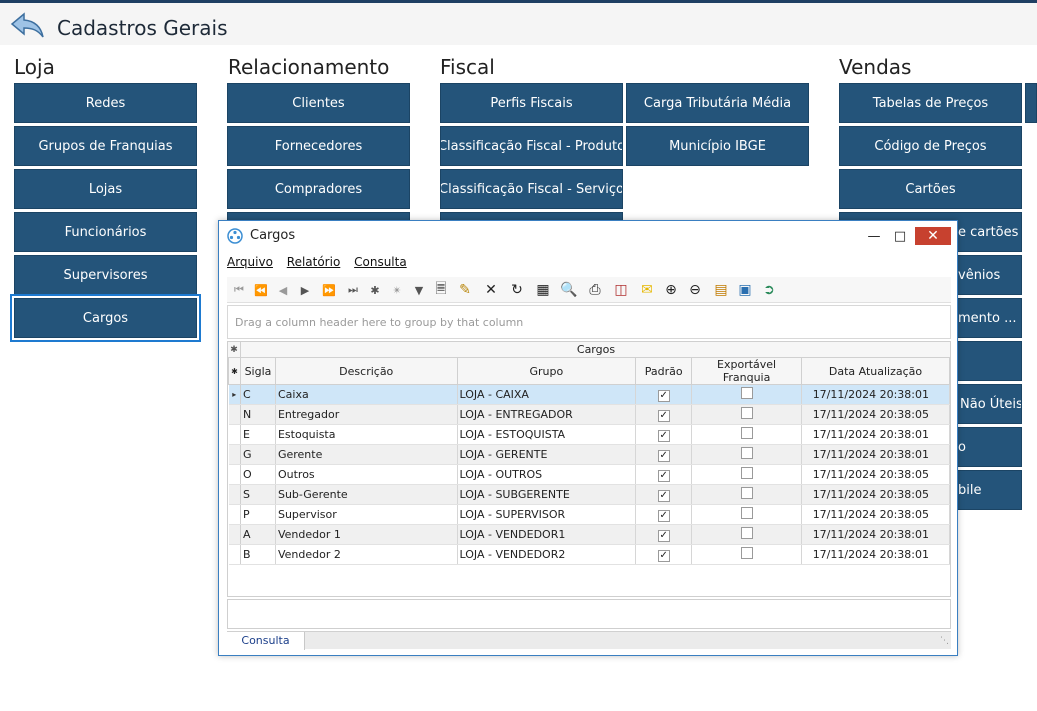  I want to click on cell-descricao: Caixa, so click(366, 394).